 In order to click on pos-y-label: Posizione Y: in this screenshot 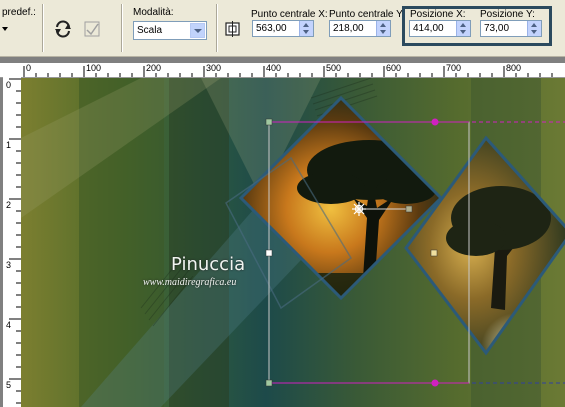, I will do `click(507, 14)`.